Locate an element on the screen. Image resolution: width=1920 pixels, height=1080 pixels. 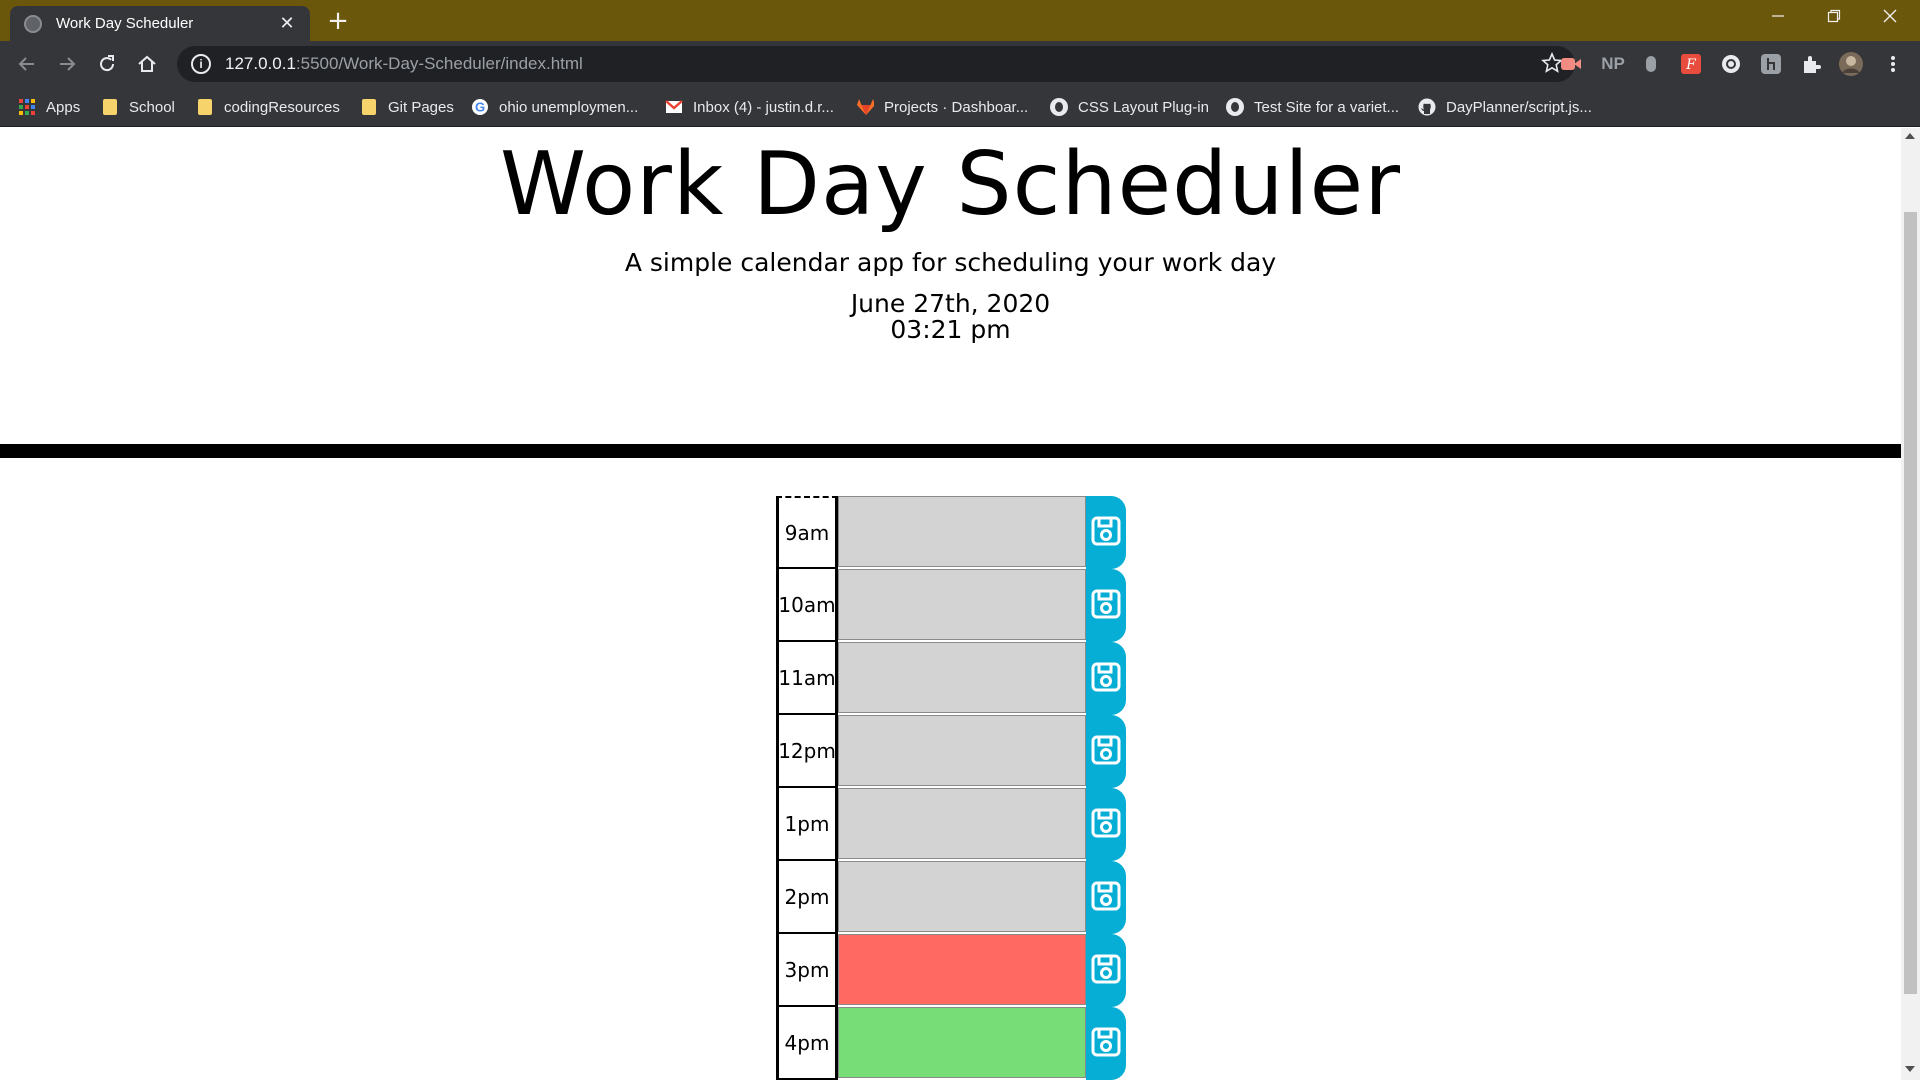
time-block-row: 2pm is located at coordinates (951, 897).